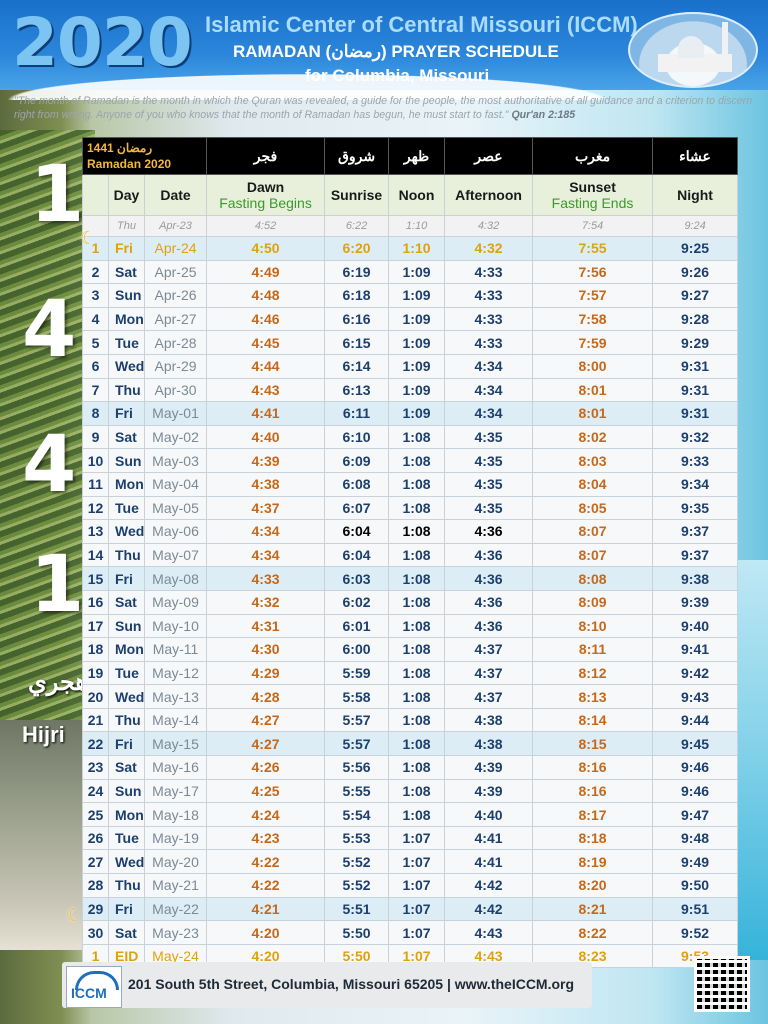 The image size is (768, 1024). Describe the element at coordinates (266, 366) in the screenshot. I see `dawn-time: 4:44` at that location.